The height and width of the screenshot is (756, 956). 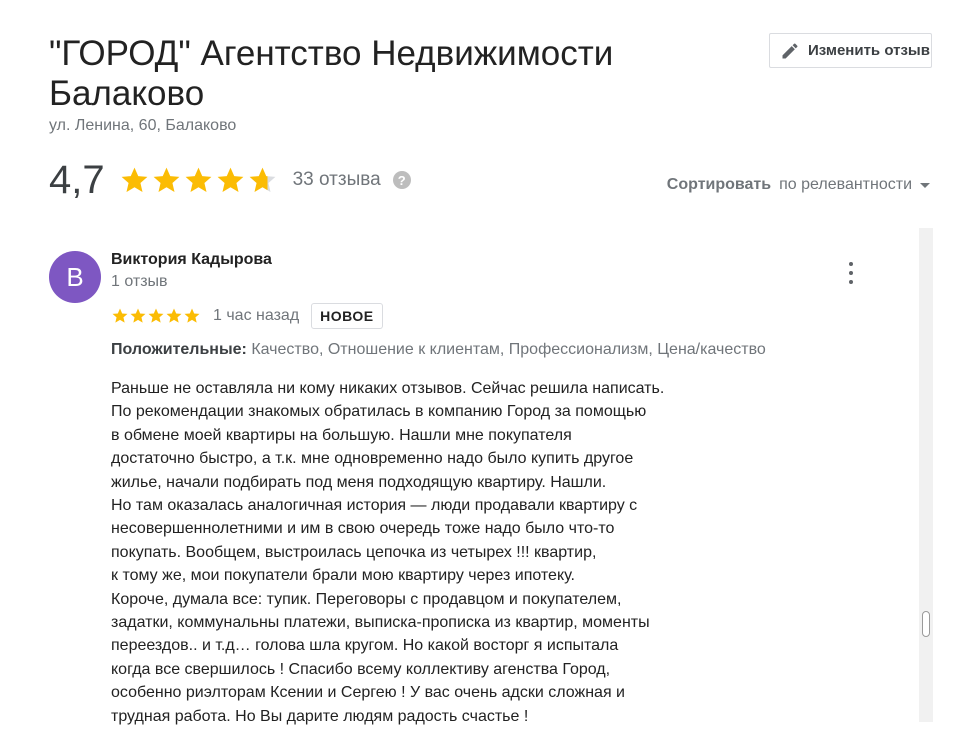 I want to click on sort-value: по релевантности, so click(x=845, y=184).